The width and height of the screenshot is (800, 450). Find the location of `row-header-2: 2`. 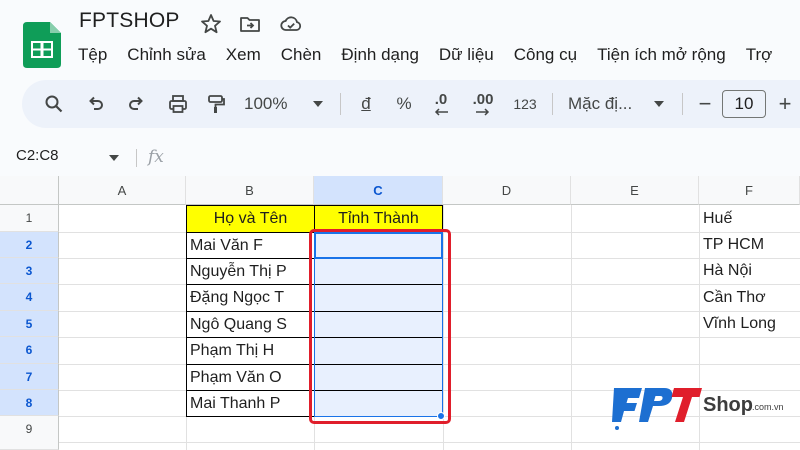

row-header-2: 2 is located at coordinates (29, 245).